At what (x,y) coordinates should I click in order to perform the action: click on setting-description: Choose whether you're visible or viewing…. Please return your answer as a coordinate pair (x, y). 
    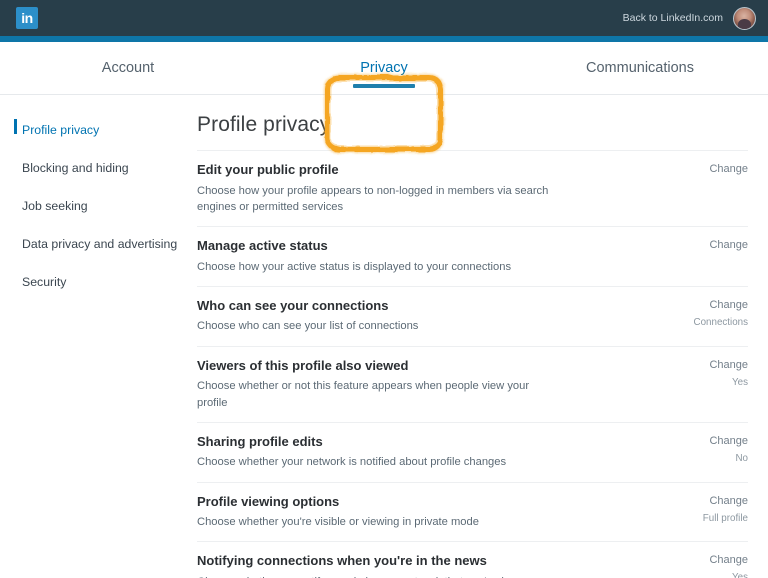
    Looking at the image, I should click on (338, 522).